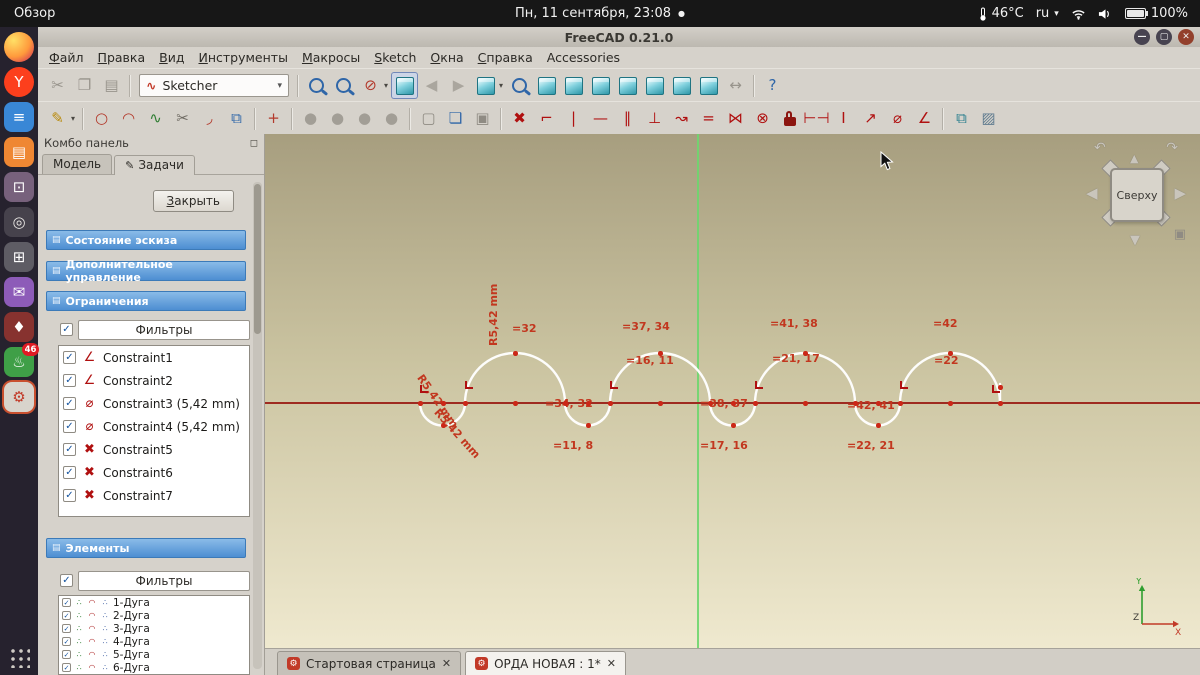  Describe the element at coordinates (724, 445) in the screenshot. I see `constraint-value-label: =17, 16` at that location.